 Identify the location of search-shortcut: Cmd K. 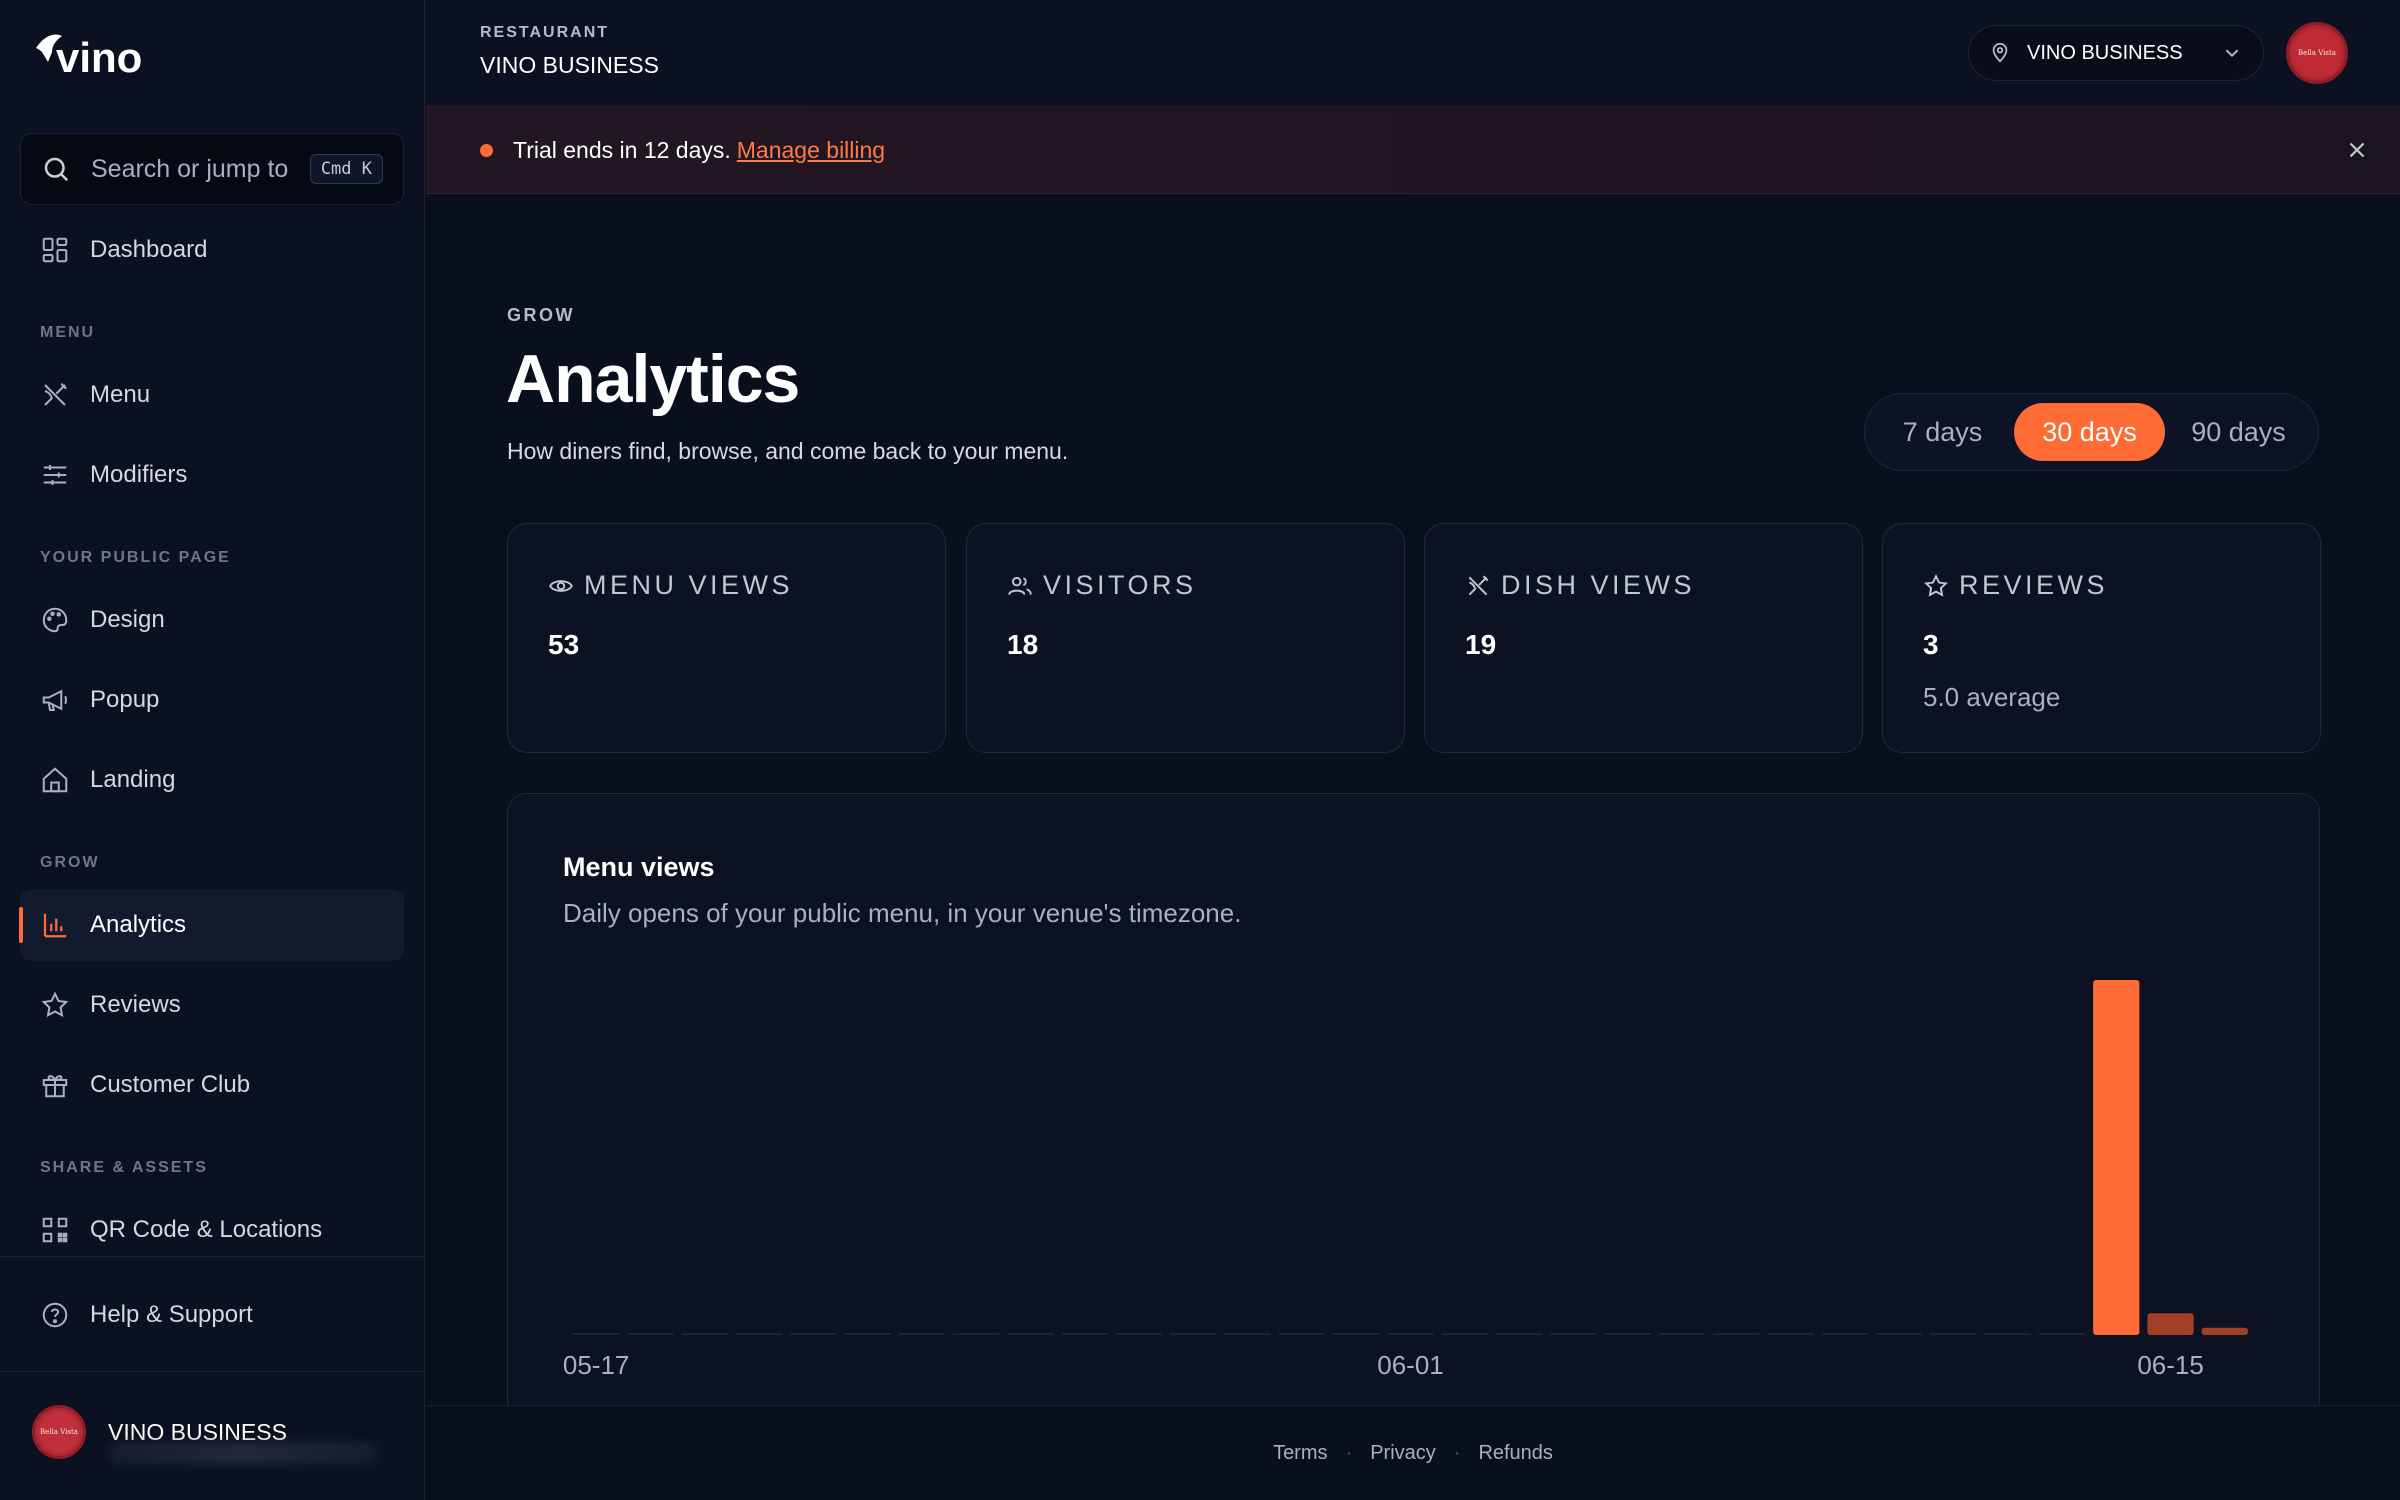
(346, 169).